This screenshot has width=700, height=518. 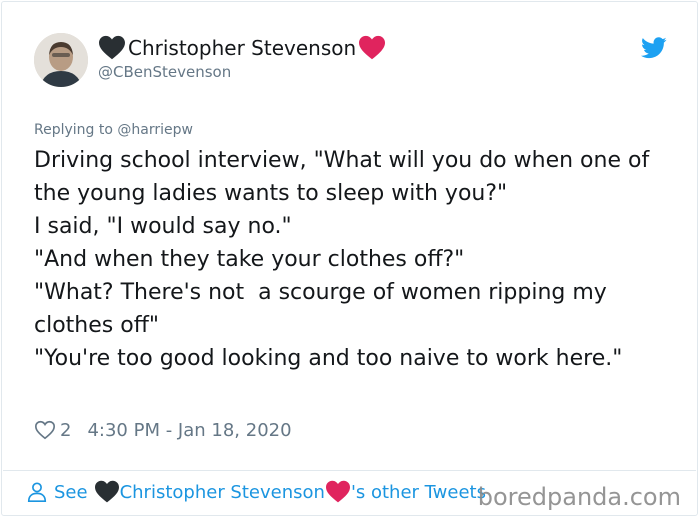 I want to click on heart-outline-icon, so click(x=45, y=430).